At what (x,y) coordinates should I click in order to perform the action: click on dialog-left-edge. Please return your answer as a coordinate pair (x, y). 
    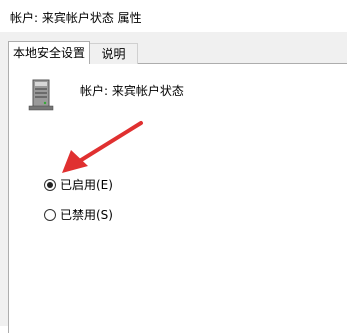
    Looking at the image, I should click on (4, 179).